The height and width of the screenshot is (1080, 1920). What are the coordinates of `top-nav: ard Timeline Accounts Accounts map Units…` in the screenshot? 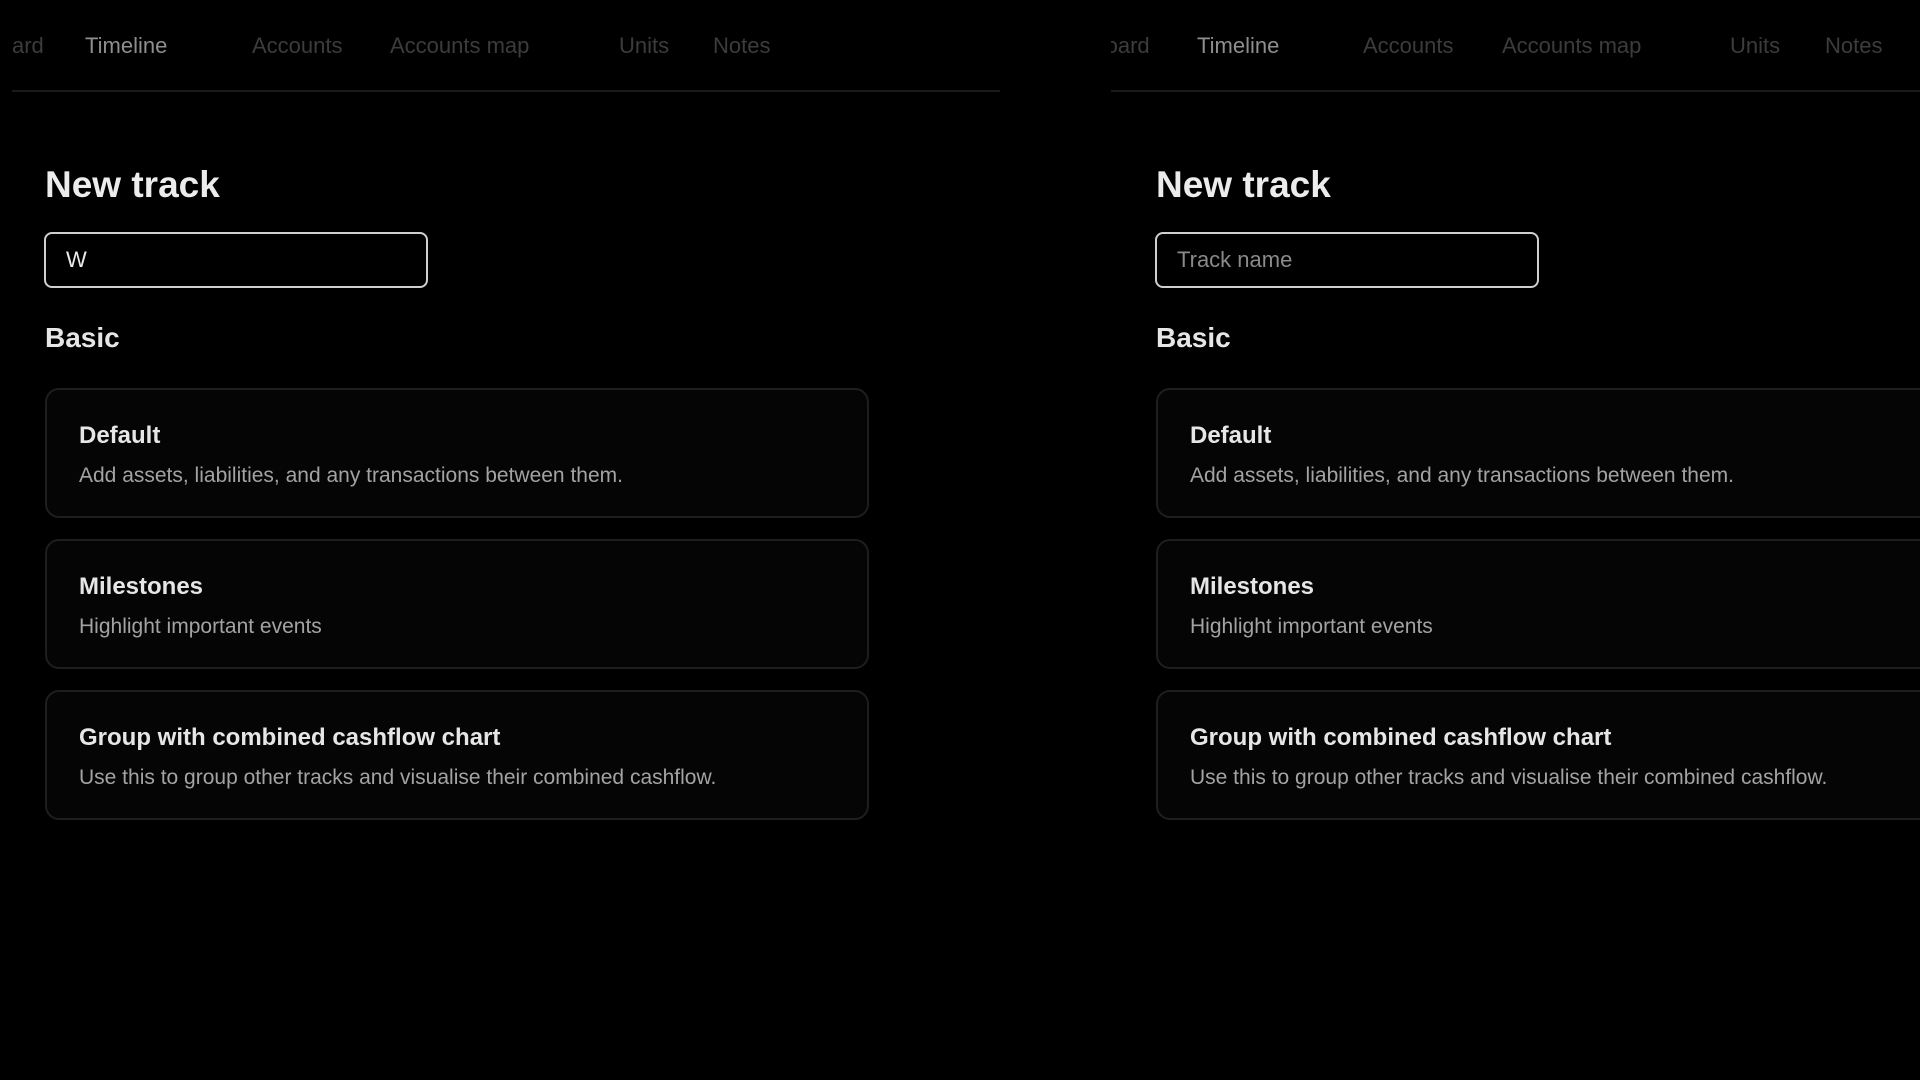 It's located at (500, 46).